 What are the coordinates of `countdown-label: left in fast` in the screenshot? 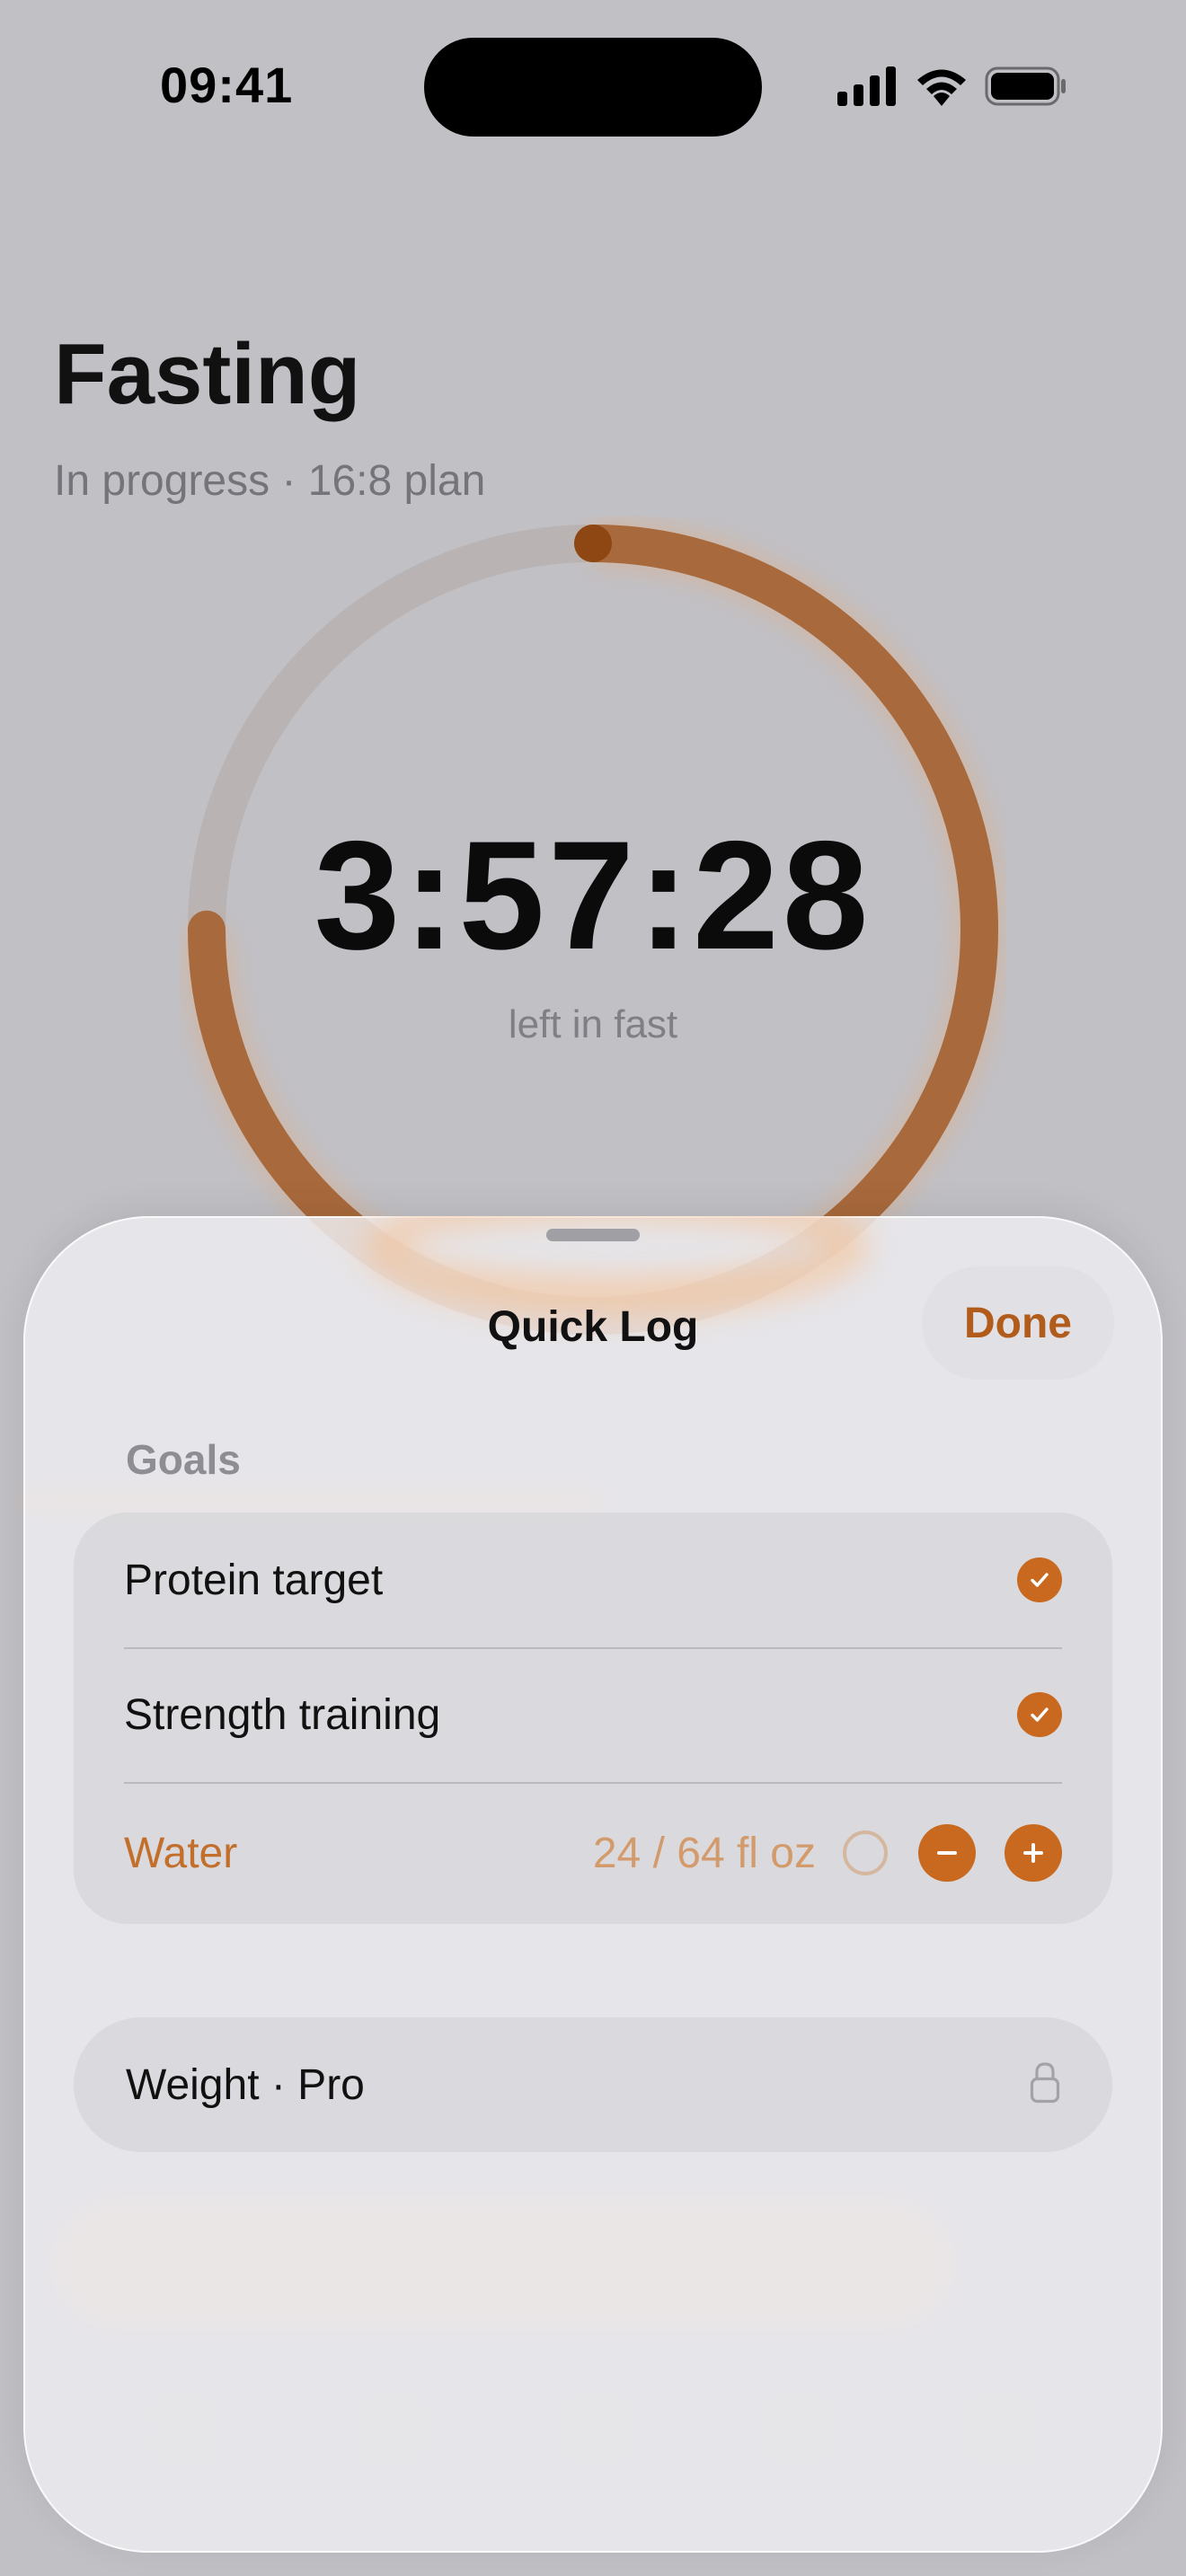 It's located at (593, 1024).